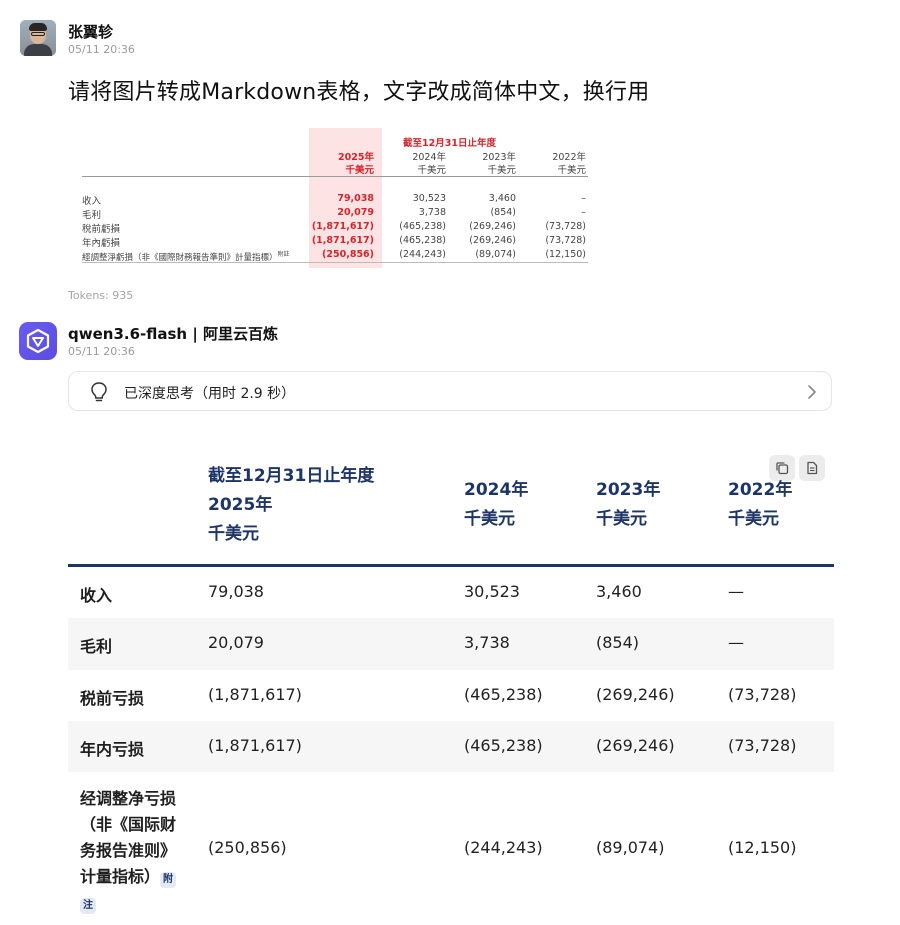 The height and width of the screenshot is (925, 900). I want to click on document-icon, so click(812, 468).